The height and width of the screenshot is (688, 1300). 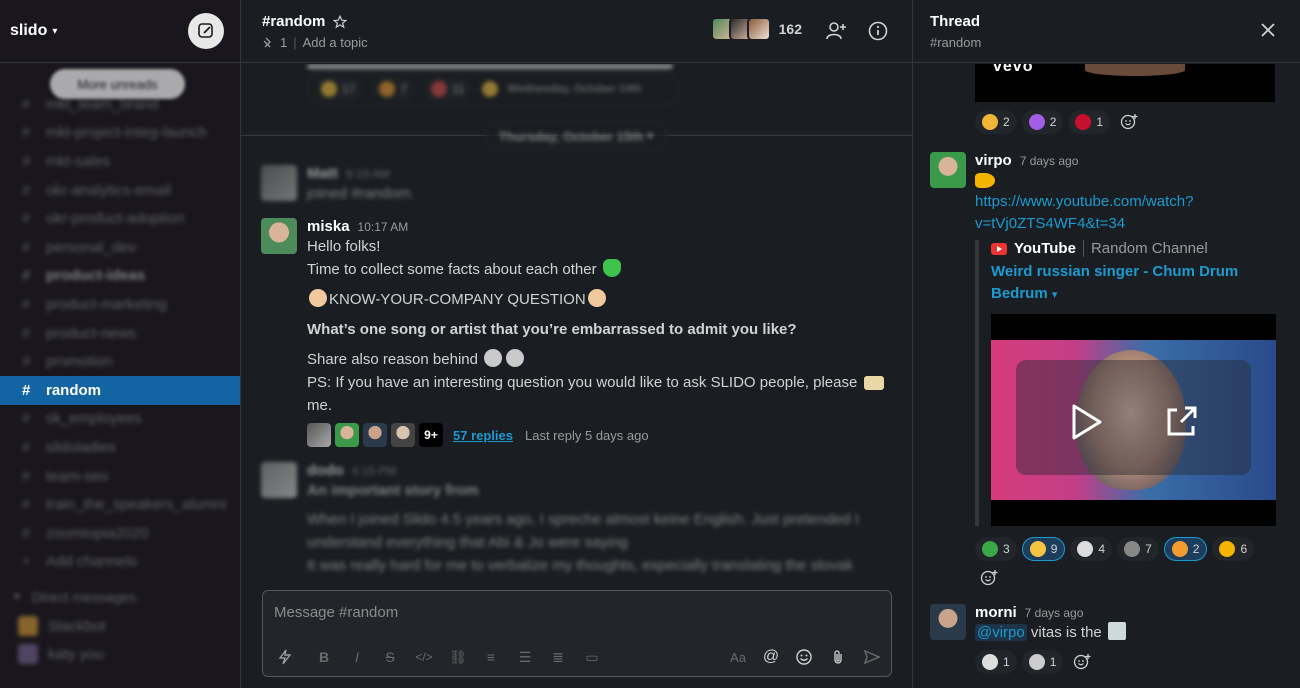 What do you see at coordinates (525, 657) in the screenshot?
I see `bulleted-list-icon: ☰` at bounding box center [525, 657].